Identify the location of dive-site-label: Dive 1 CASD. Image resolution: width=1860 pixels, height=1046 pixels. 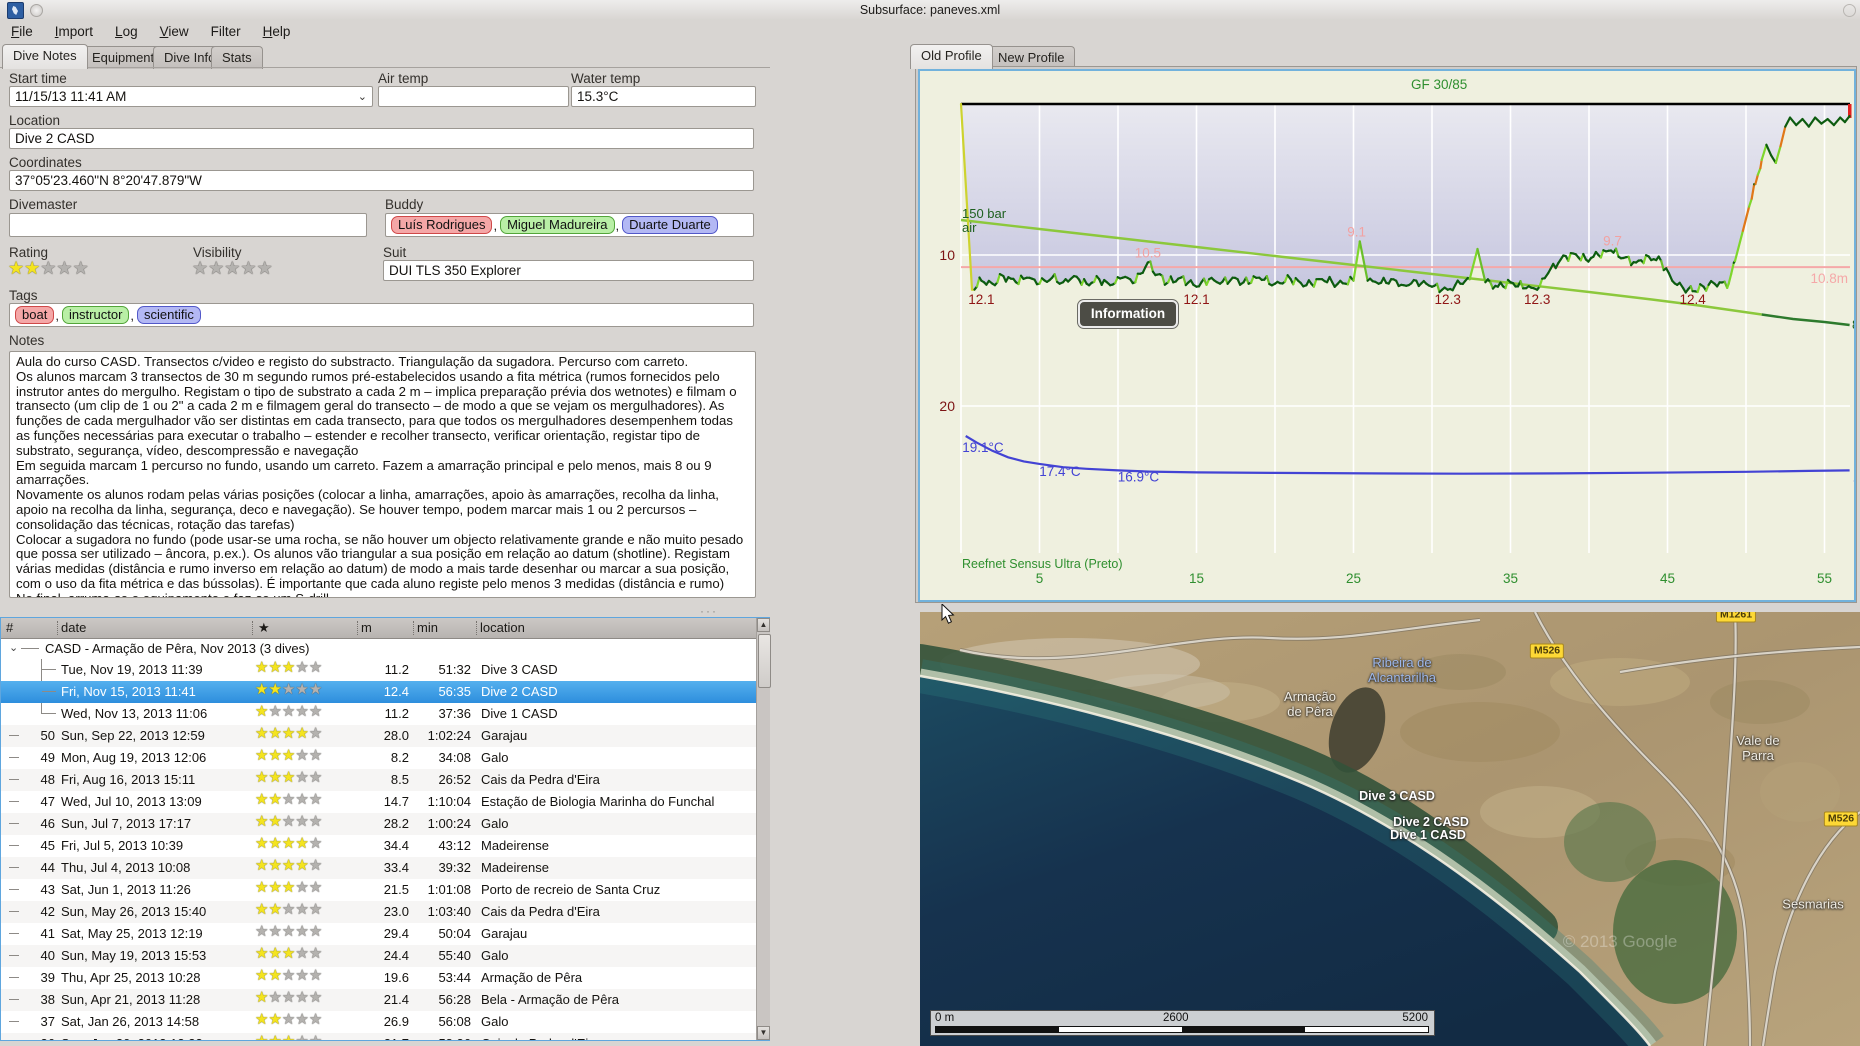
(1428, 835).